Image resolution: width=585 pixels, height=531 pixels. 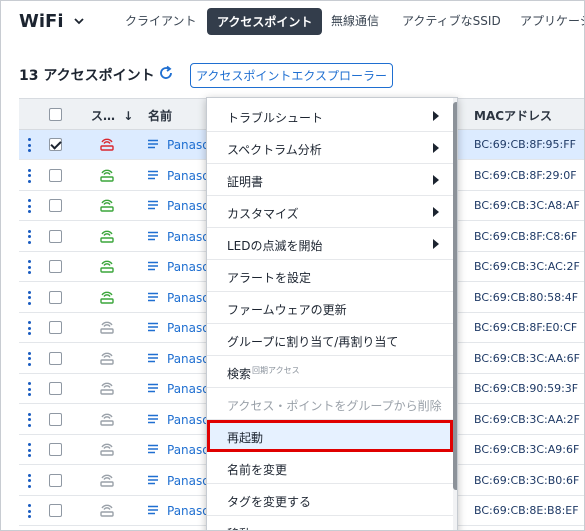 I want to click on menu-item: スペクトラム分析, so click(x=330, y=148).